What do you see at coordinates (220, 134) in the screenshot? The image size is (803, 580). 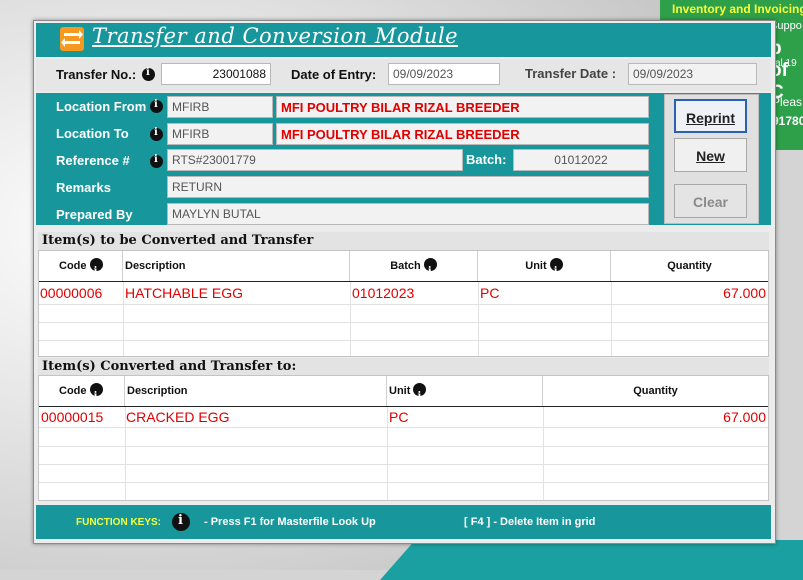 I see `location-to-code-field: MFIRB` at bounding box center [220, 134].